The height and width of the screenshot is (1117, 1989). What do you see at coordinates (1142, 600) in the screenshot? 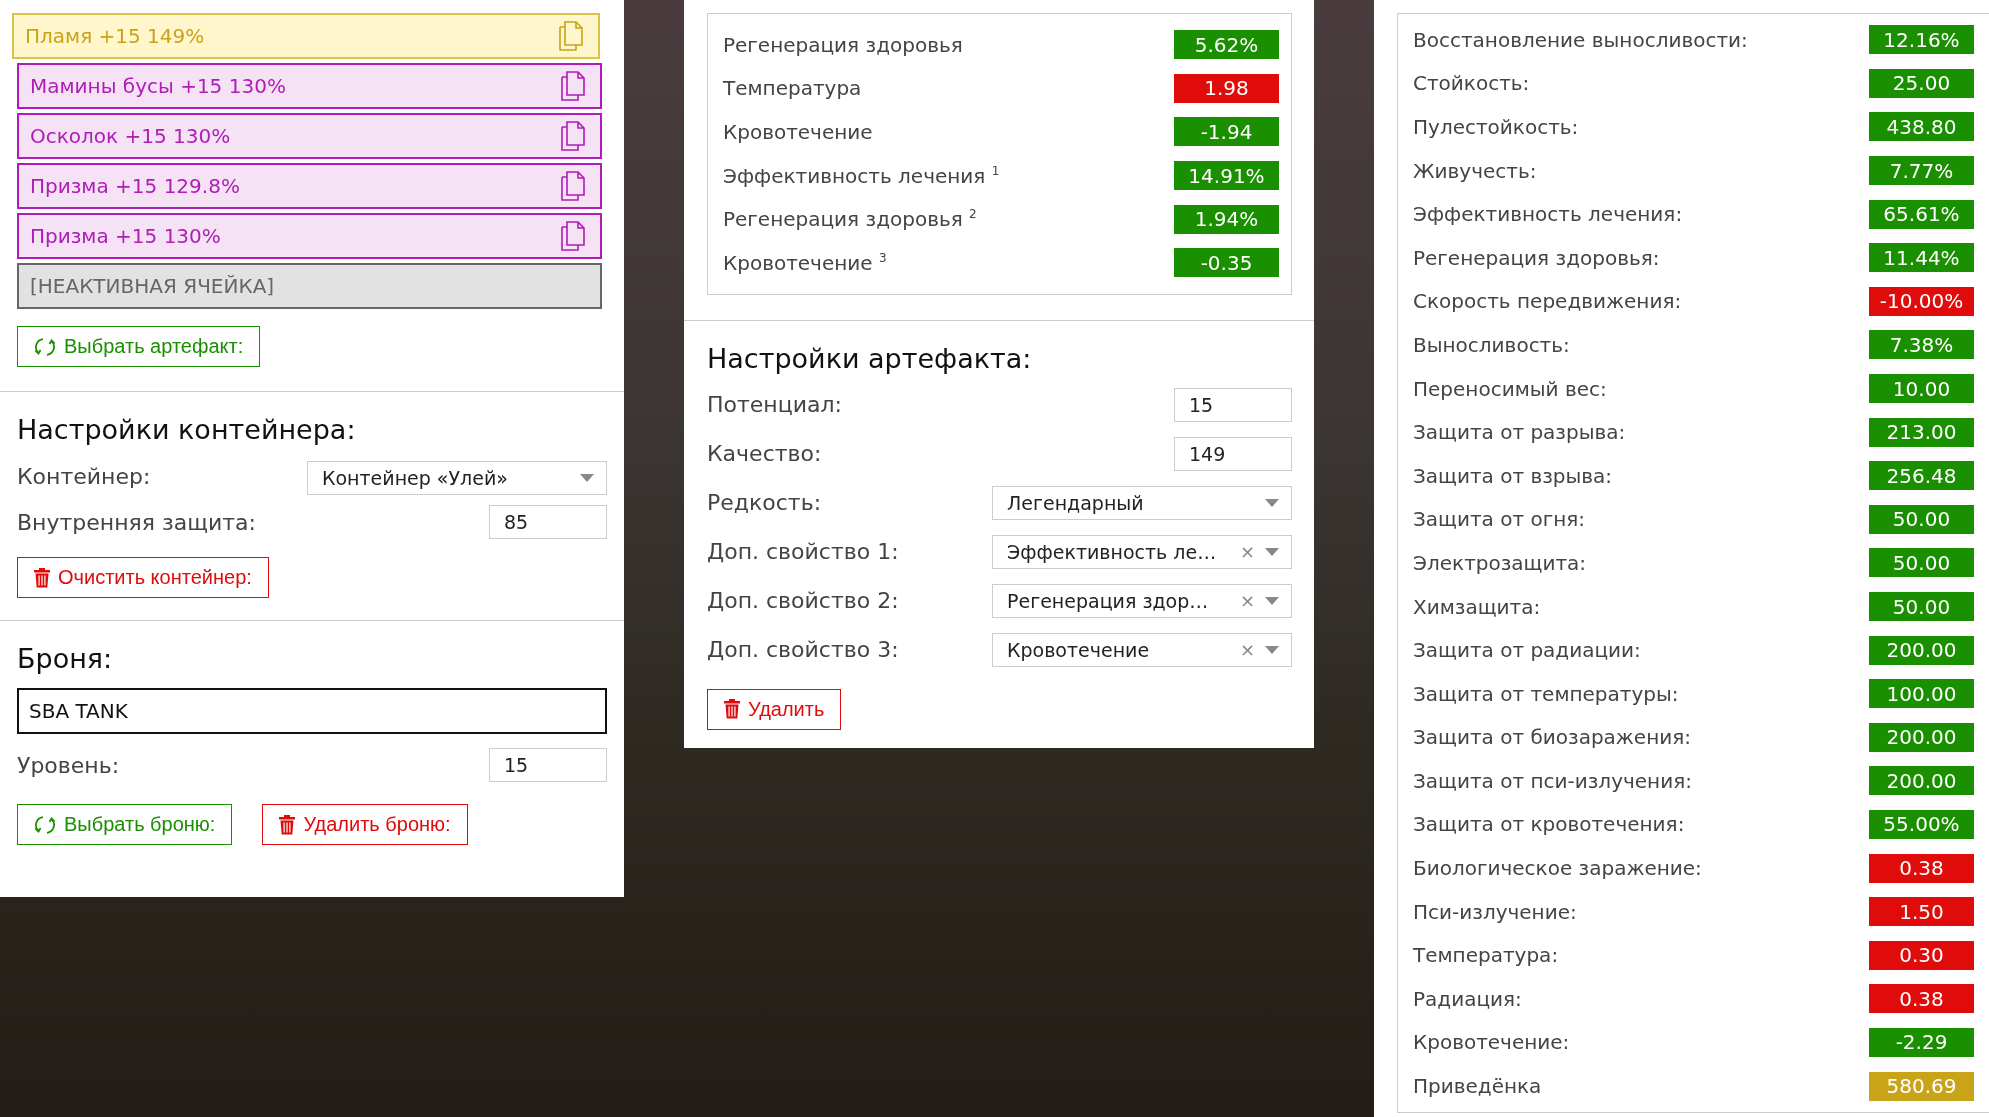
I see `dropdown: Регенерация здор… ×` at bounding box center [1142, 600].